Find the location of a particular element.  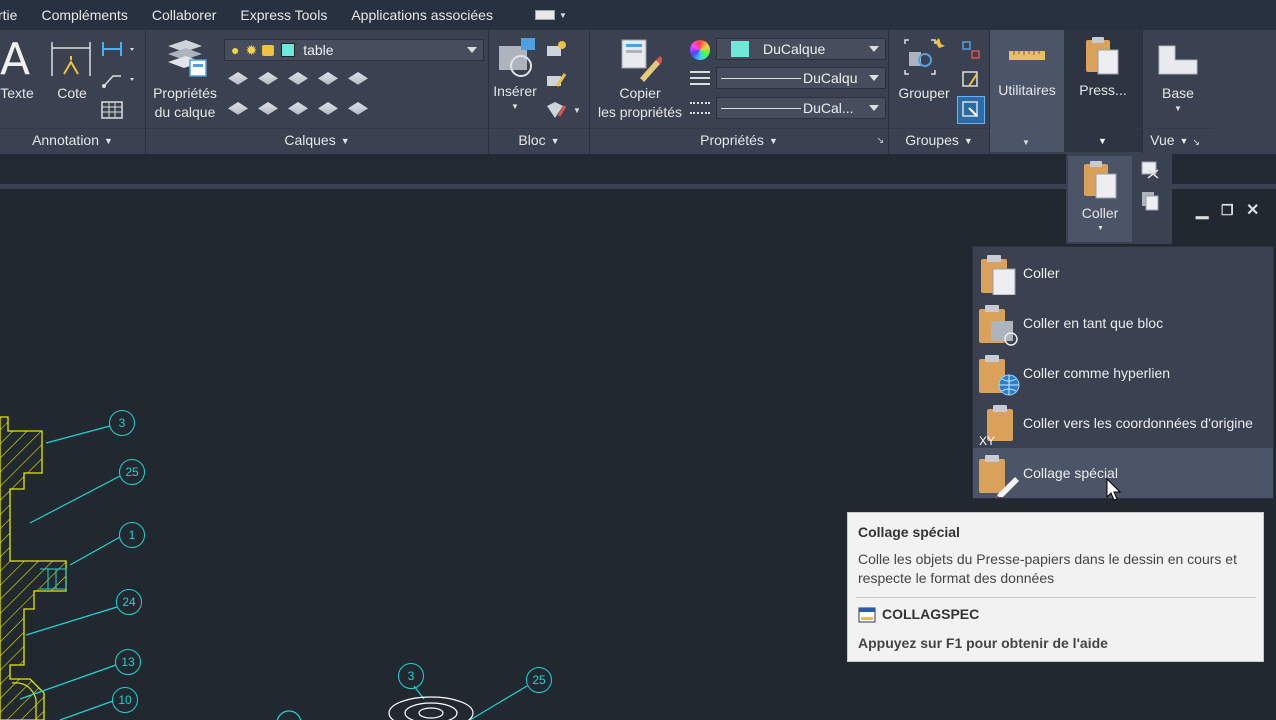

paste-special-icon is located at coordinates (999, 476).